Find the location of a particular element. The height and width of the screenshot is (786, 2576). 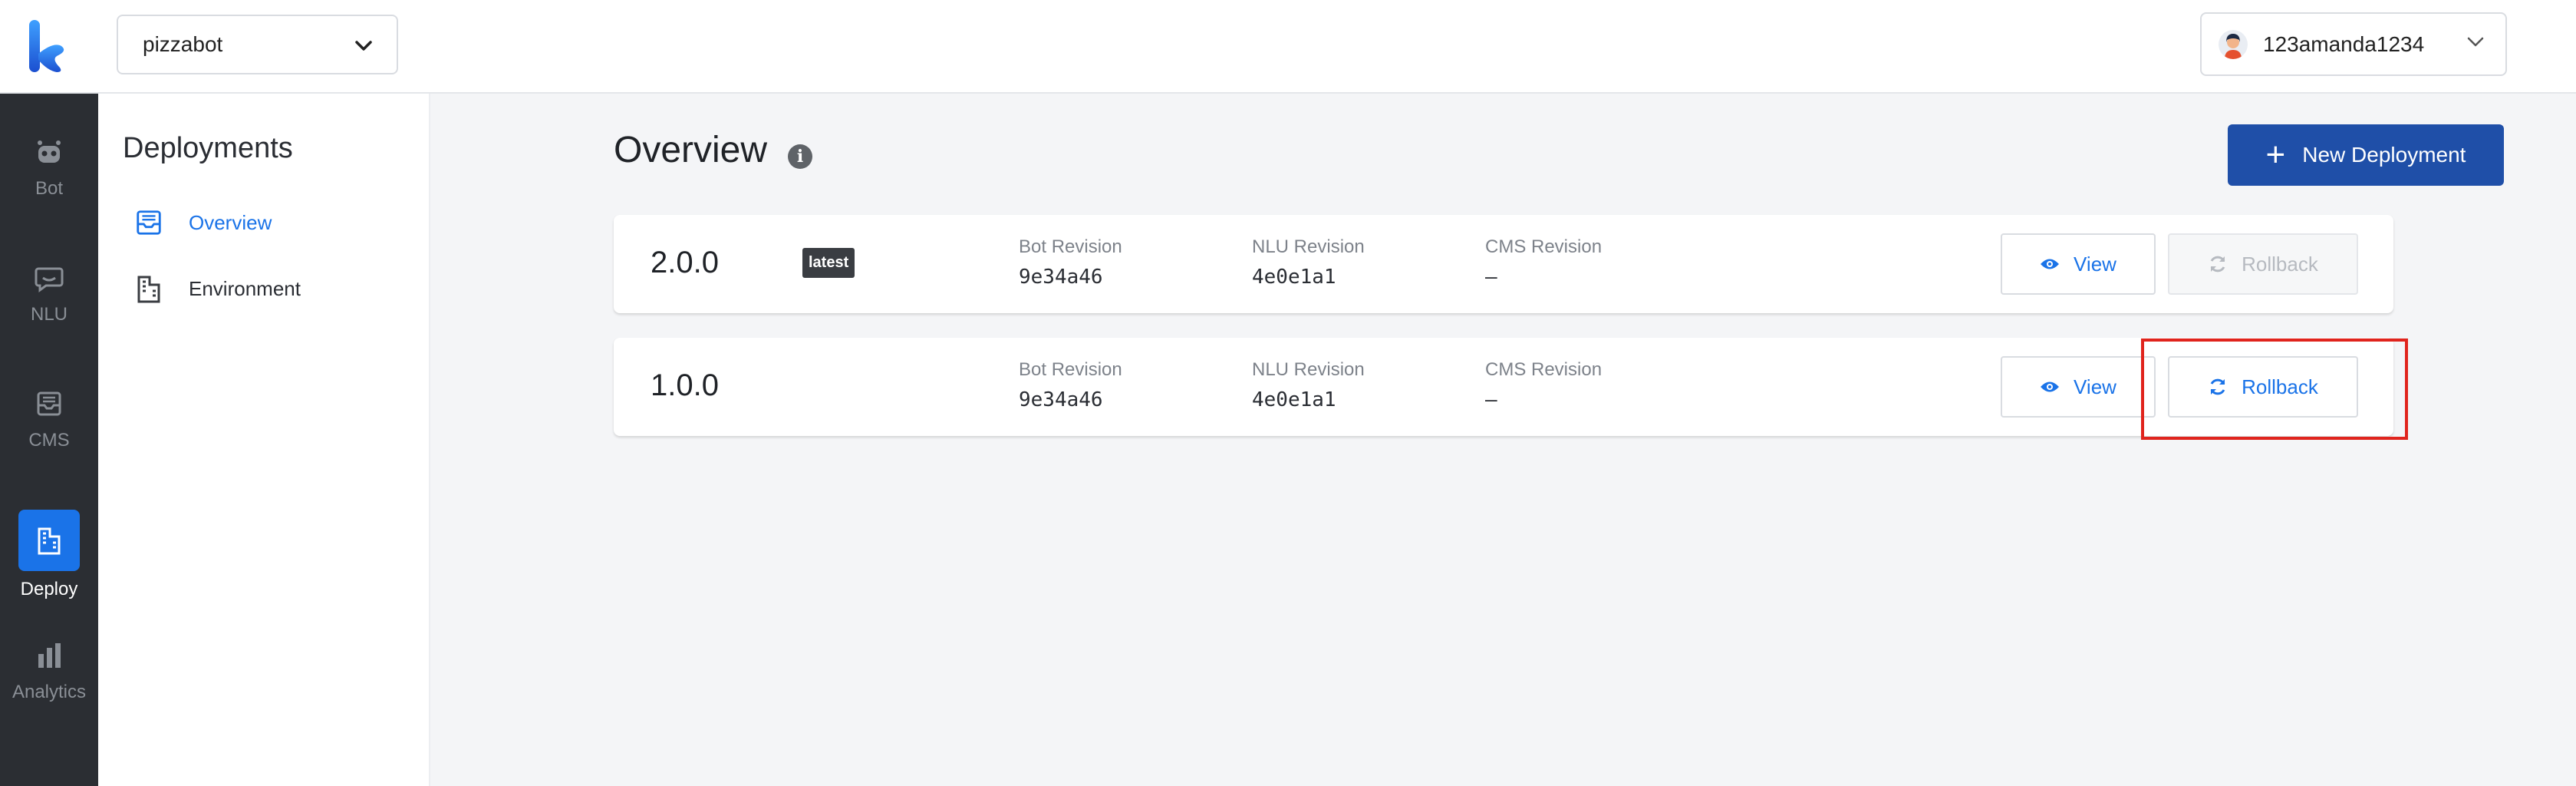

plus-icon: + is located at coordinates (2275, 155).